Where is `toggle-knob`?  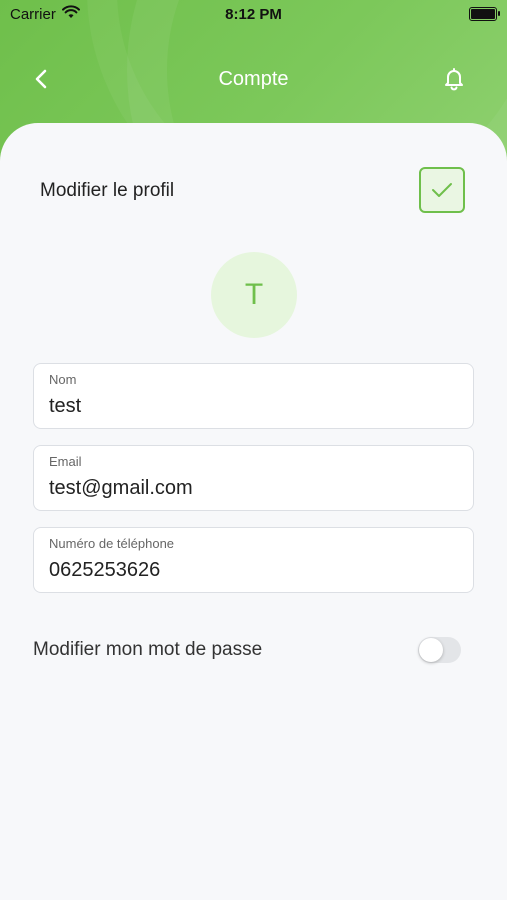 toggle-knob is located at coordinates (431, 650).